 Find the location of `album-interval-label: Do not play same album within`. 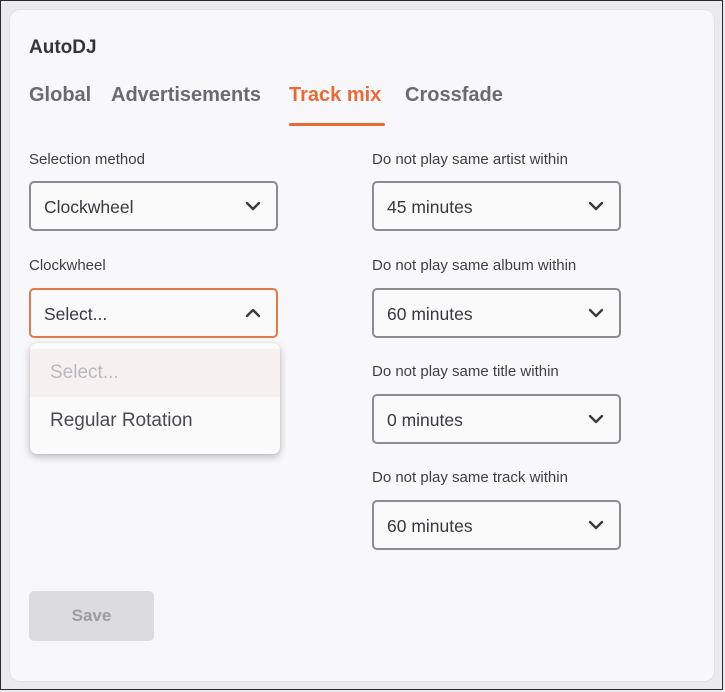

album-interval-label: Do not play same album within is located at coordinates (474, 265).